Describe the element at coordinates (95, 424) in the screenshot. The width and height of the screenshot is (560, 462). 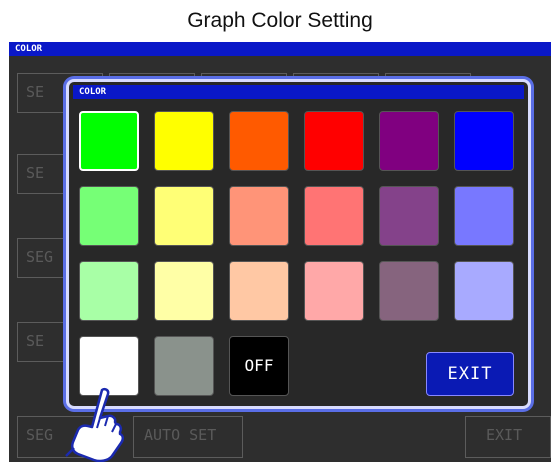
I see `pointing-hand-icon` at that location.